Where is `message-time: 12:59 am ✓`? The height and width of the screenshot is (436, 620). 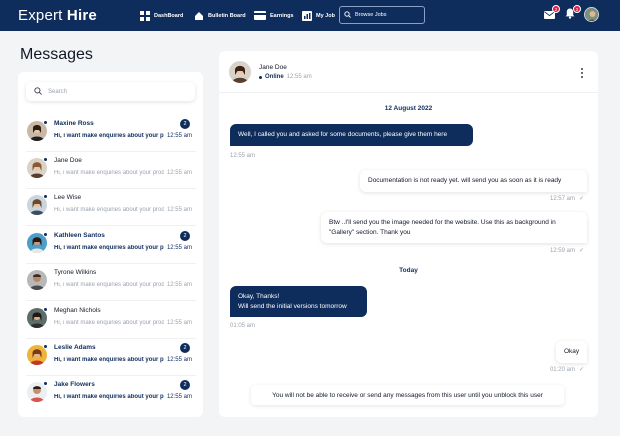 message-time: 12:59 am ✓ is located at coordinates (566, 251).